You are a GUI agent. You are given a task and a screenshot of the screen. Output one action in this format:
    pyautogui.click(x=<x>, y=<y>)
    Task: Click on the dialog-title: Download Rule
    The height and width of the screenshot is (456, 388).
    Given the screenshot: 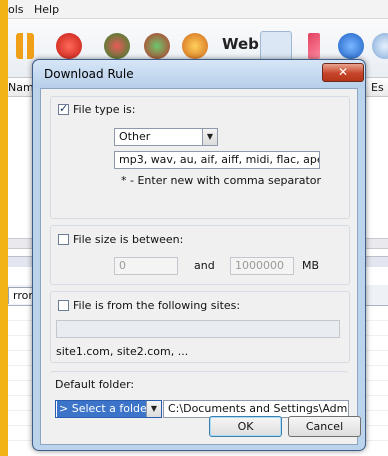 What is the action you would take?
    pyautogui.click(x=89, y=74)
    